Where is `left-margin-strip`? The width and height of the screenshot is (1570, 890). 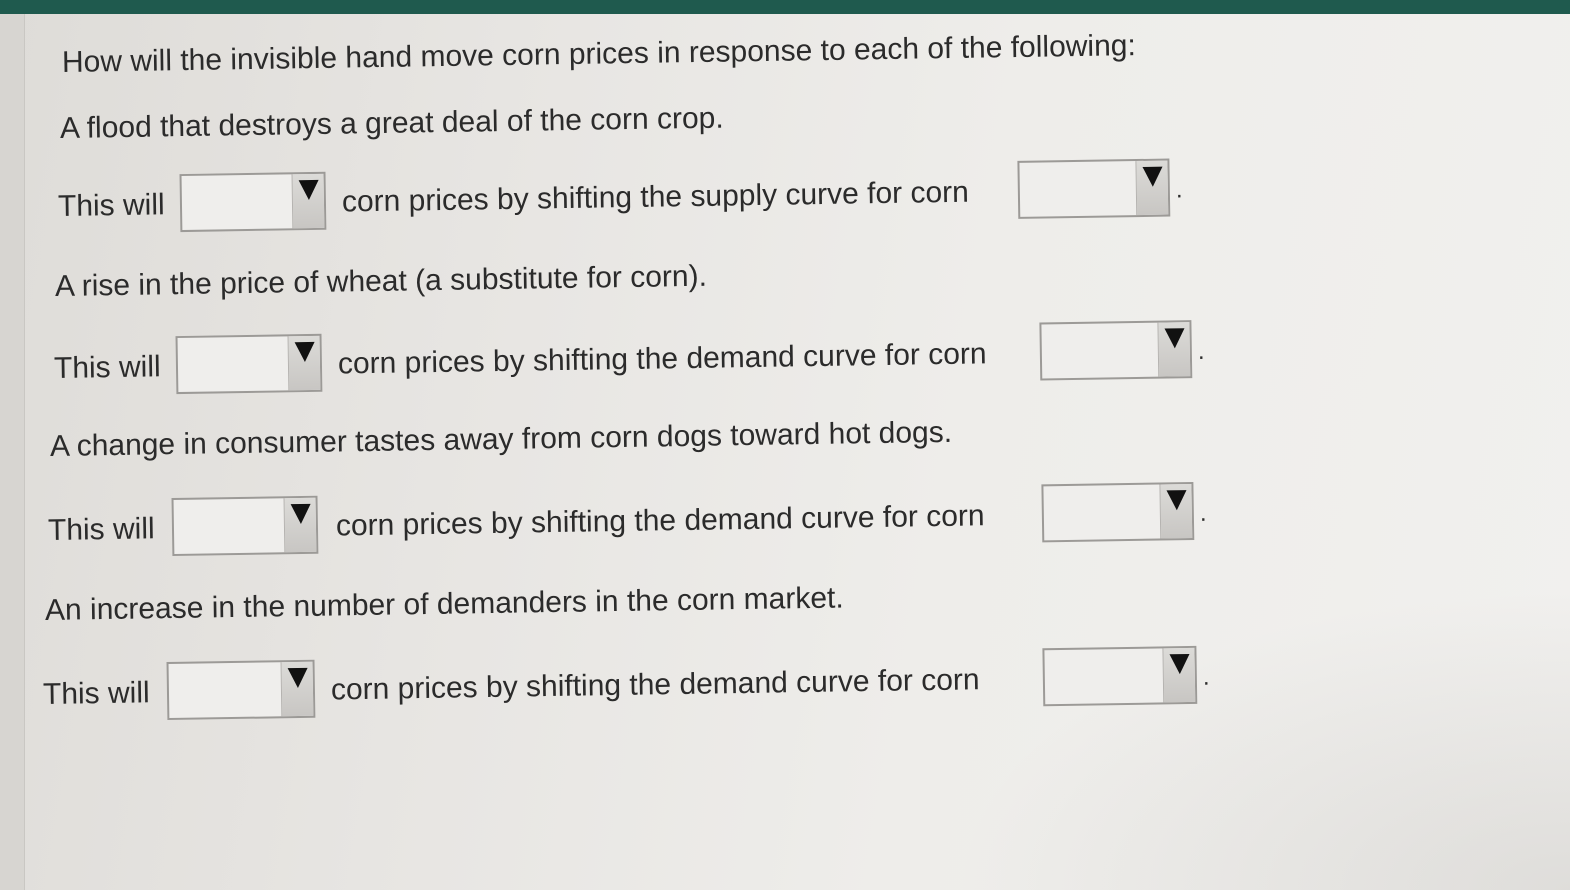 left-margin-strip is located at coordinates (12, 452).